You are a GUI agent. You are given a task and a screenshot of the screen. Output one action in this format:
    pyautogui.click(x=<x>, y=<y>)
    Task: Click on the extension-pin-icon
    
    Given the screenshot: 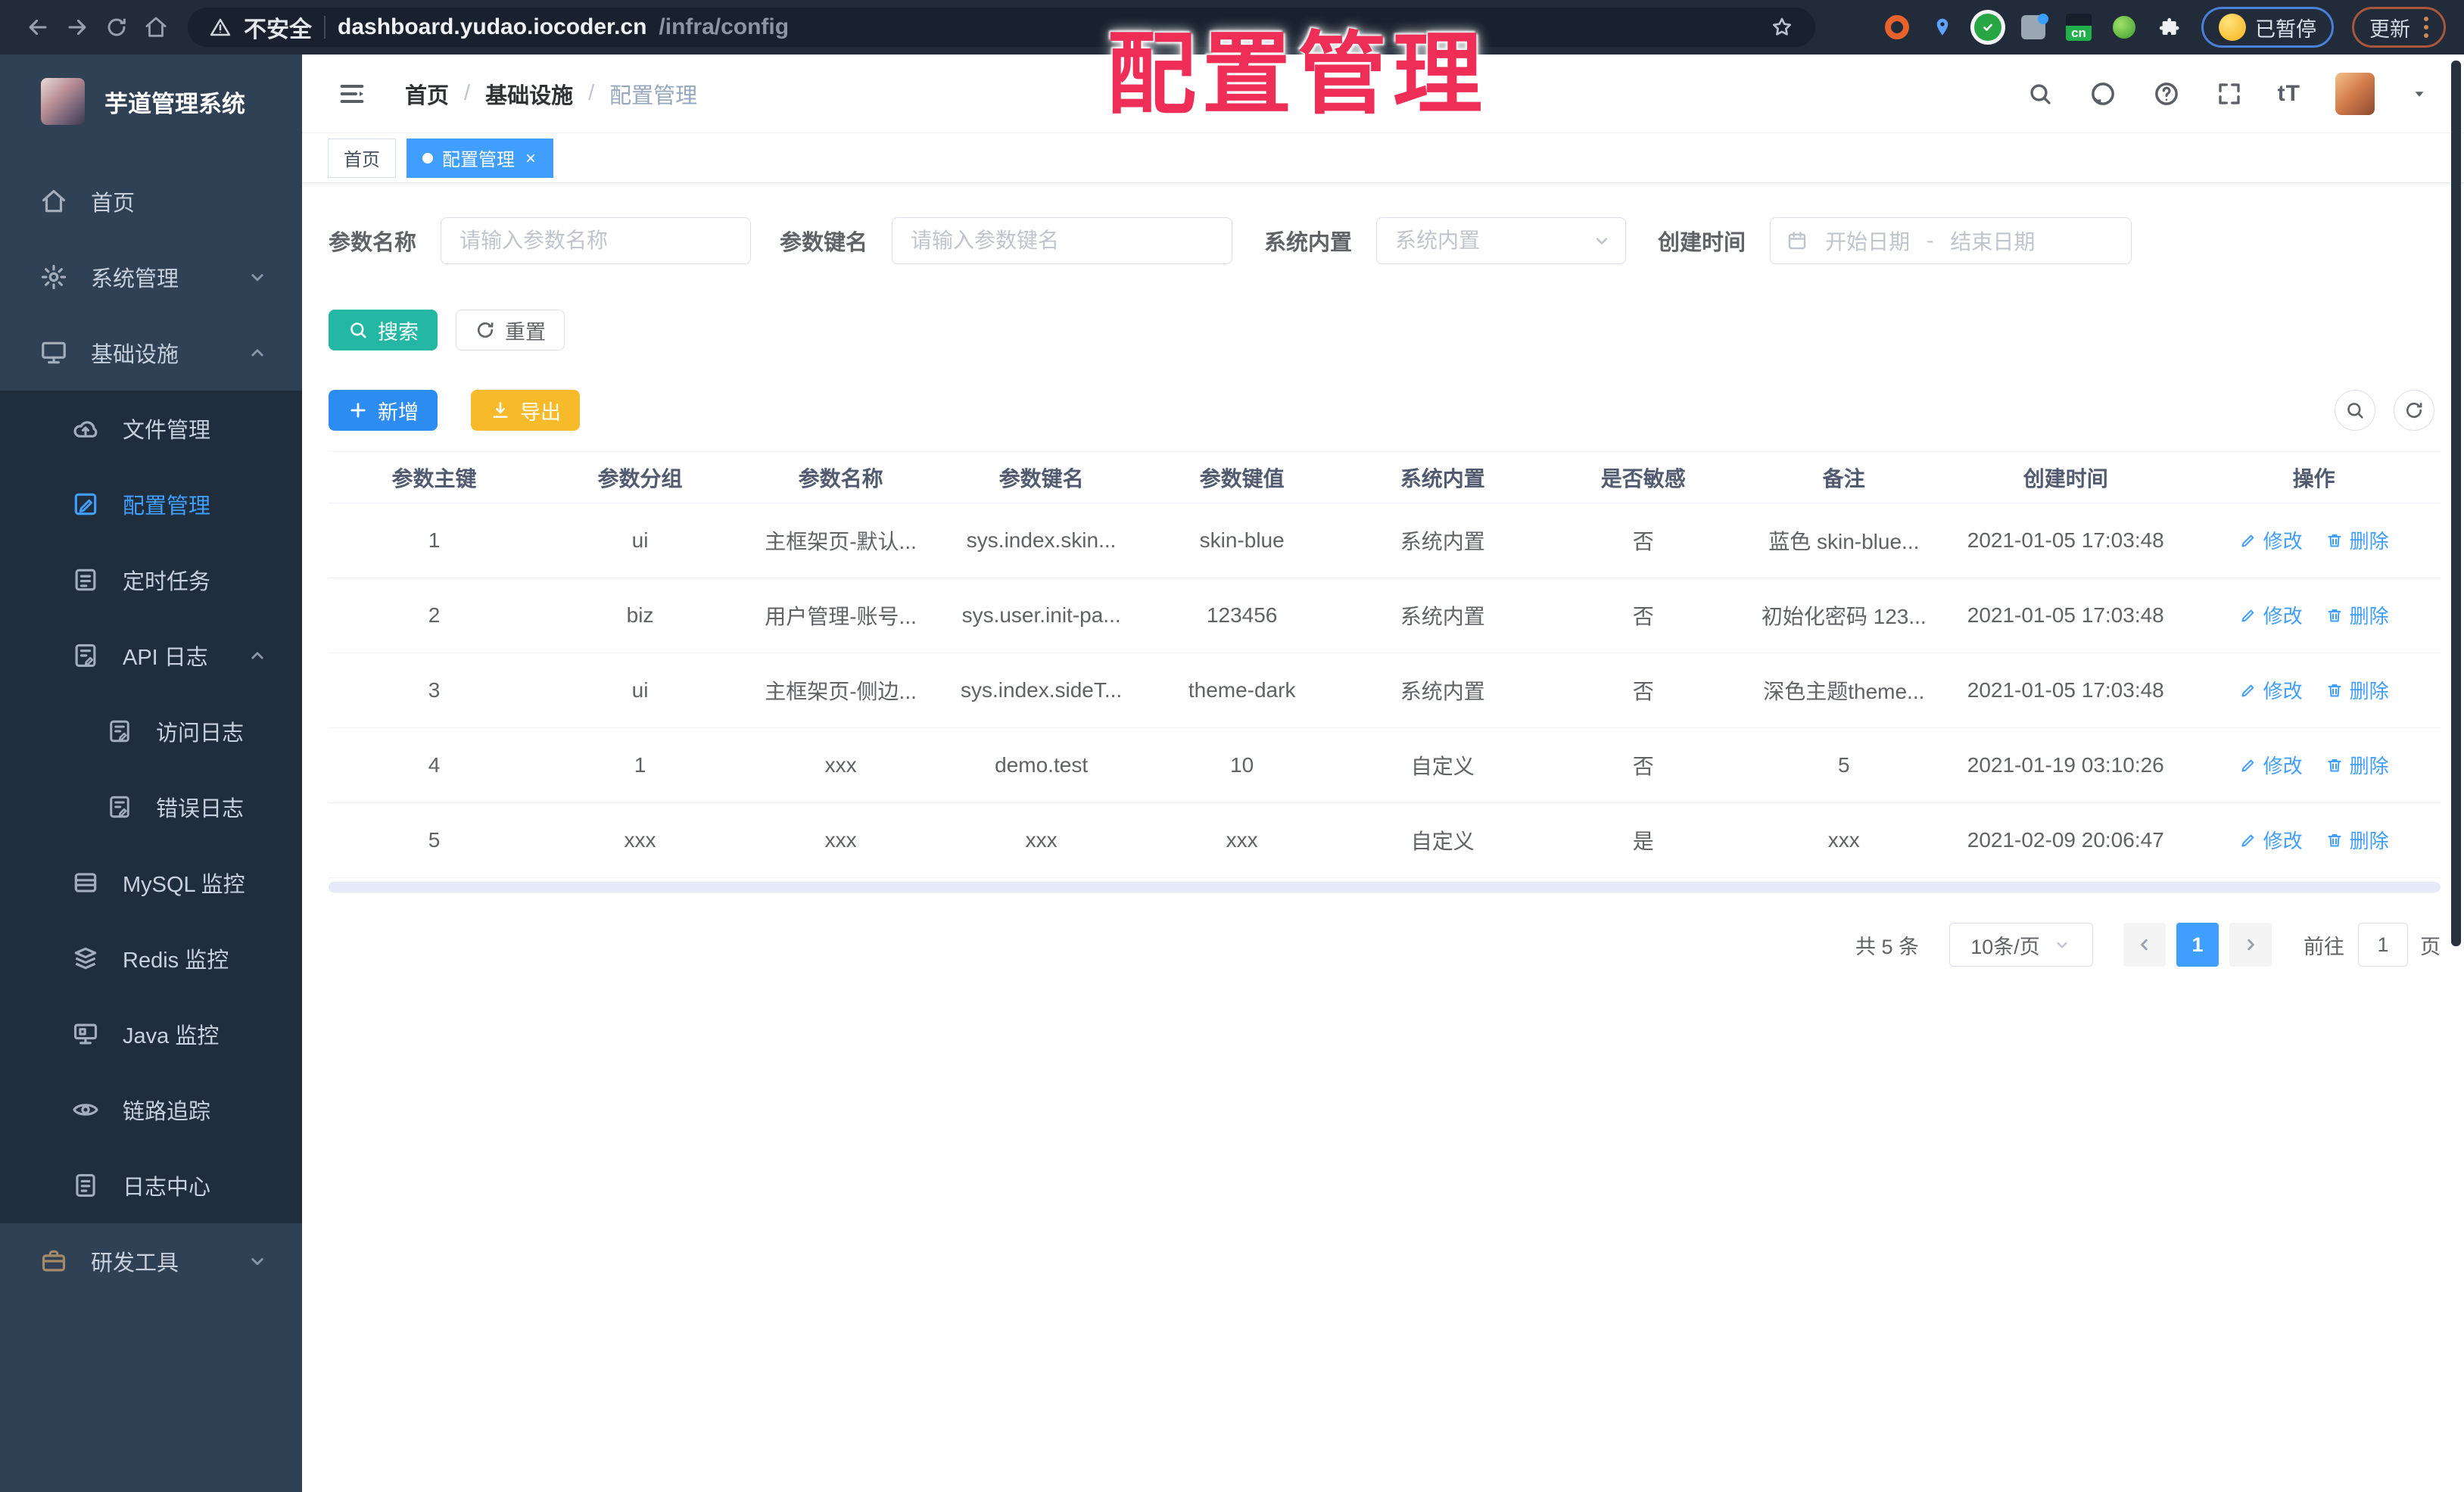 What is the action you would take?
    pyautogui.click(x=1943, y=27)
    